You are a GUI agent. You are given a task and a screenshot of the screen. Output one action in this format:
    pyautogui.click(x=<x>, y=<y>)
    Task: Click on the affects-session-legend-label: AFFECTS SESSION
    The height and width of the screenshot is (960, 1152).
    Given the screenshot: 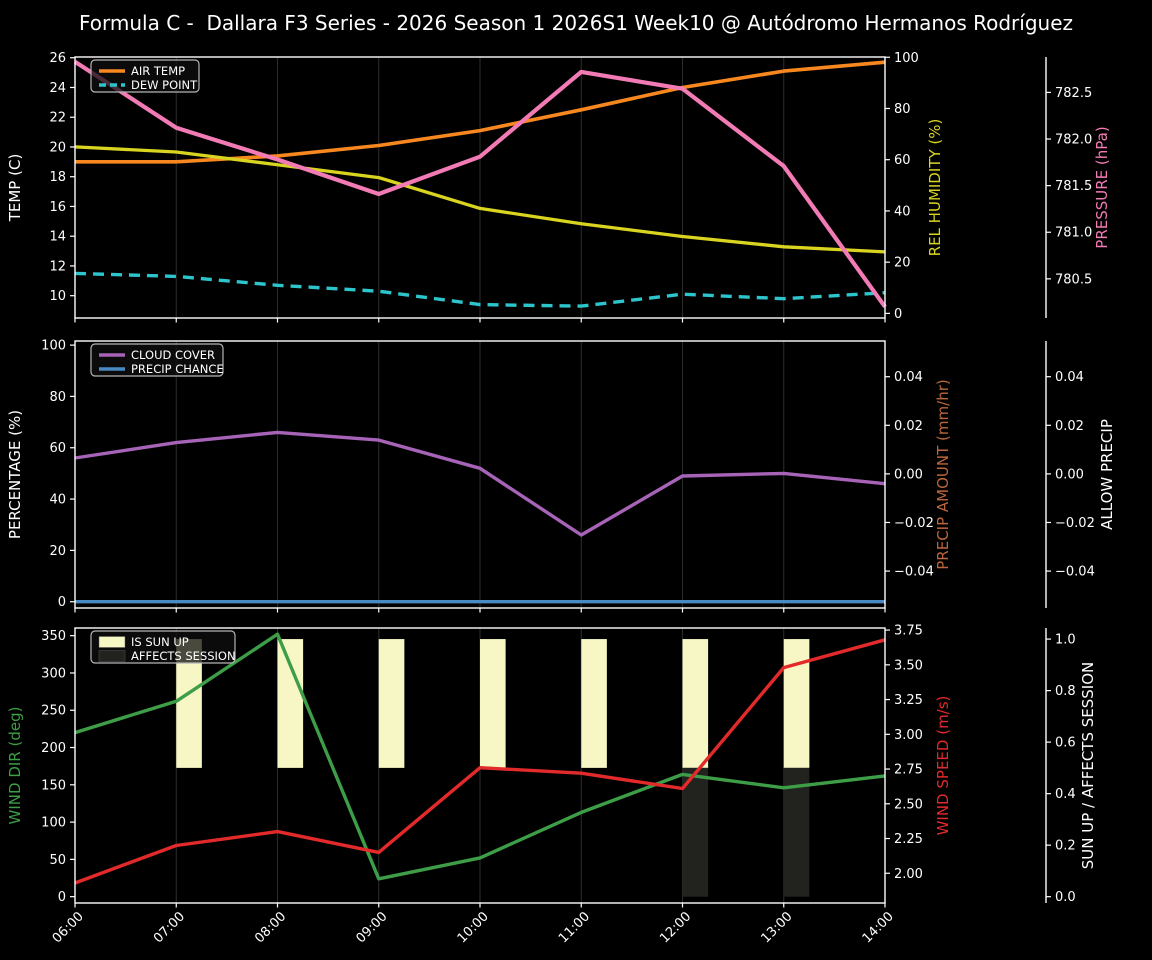 What is the action you would take?
    pyautogui.click(x=183, y=656)
    